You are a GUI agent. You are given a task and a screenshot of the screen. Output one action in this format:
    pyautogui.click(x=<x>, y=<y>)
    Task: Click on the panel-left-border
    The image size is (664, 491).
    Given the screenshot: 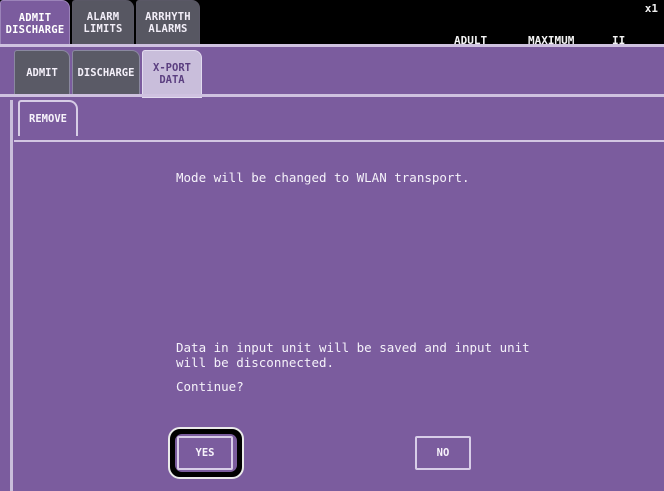 What is the action you would take?
    pyautogui.click(x=11, y=295)
    